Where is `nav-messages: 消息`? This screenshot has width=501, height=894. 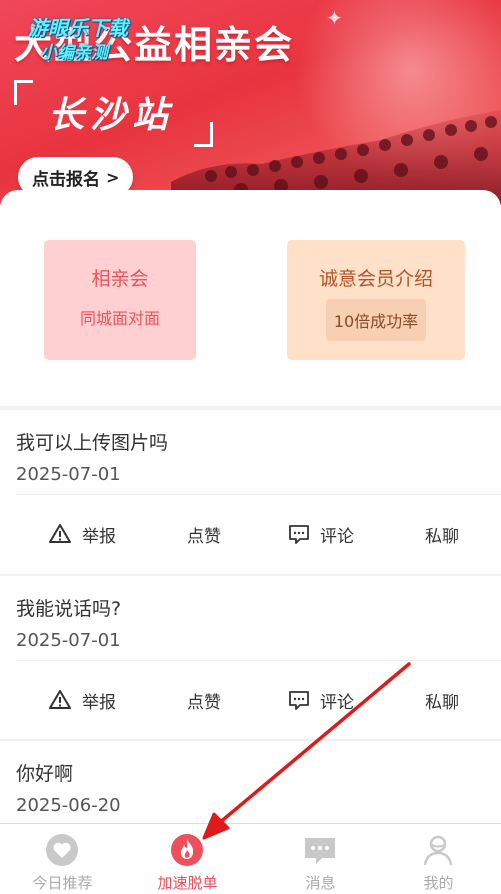 nav-messages: 消息 is located at coordinates (320, 859).